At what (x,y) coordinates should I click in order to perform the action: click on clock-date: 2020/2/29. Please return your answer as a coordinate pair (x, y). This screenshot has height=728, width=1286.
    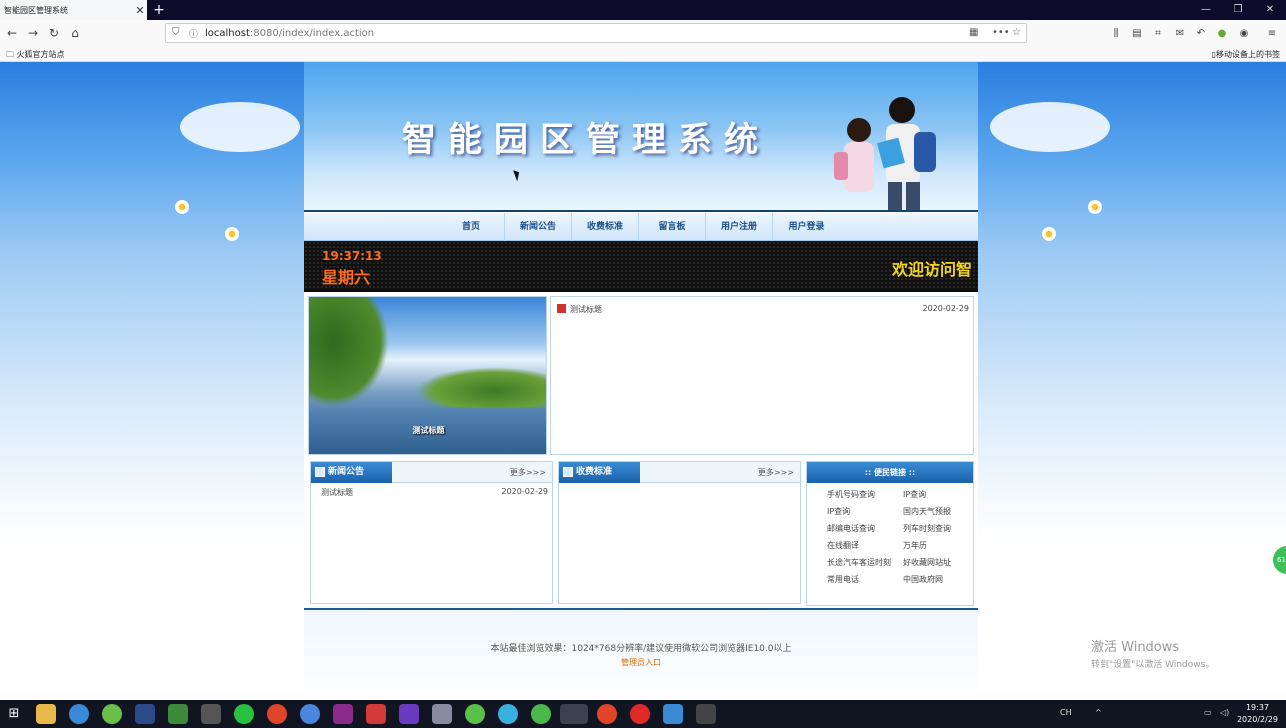
    Looking at the image, I should click on (1257, 719).